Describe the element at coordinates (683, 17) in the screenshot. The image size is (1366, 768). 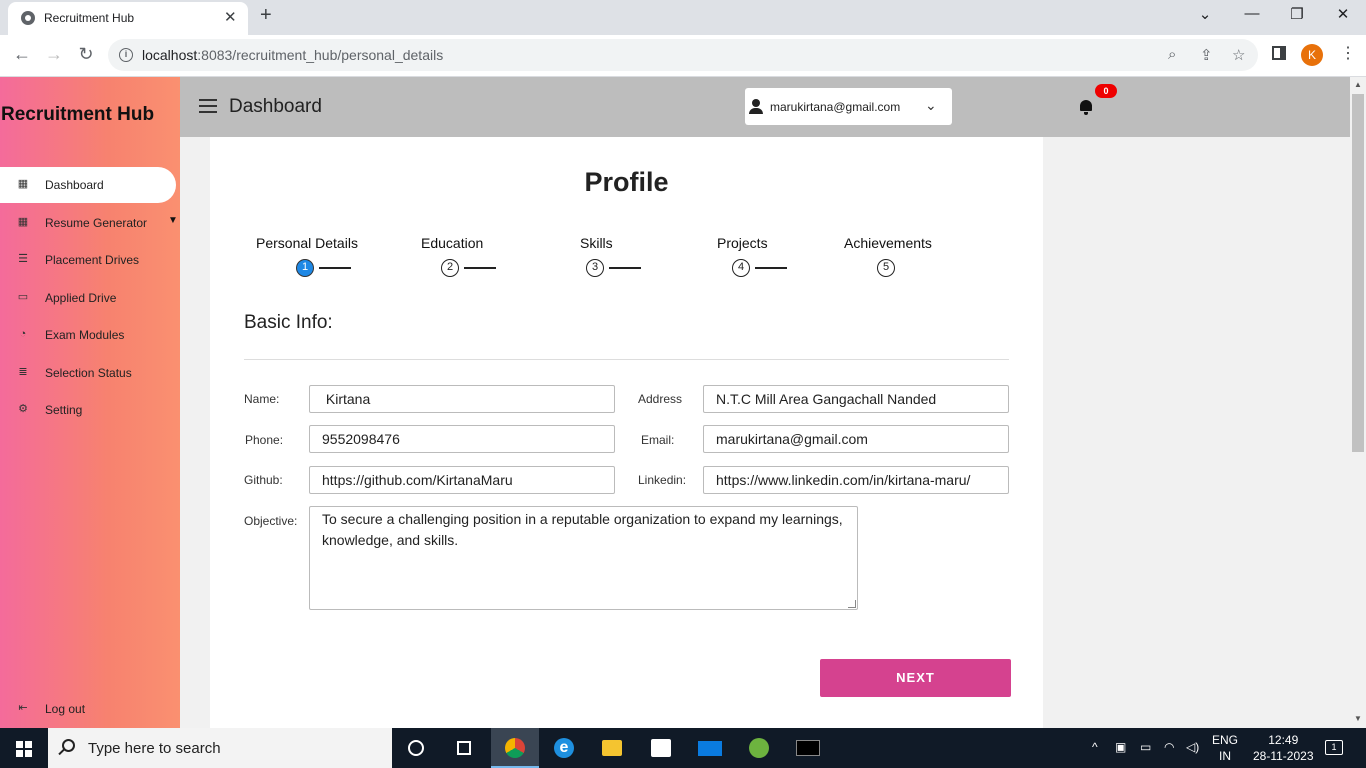
I see `browser-tabstrip: Recruitment Hub ✕ + ⌄ — ❐ ✕` at that location.